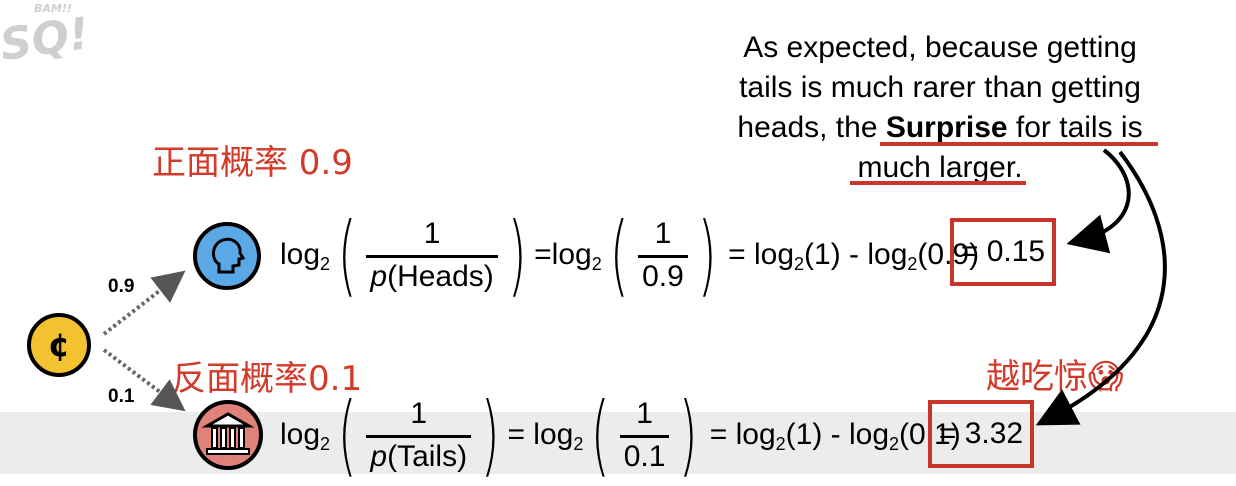  I want to click on cent-symbol: ¢, so click(59, 345).